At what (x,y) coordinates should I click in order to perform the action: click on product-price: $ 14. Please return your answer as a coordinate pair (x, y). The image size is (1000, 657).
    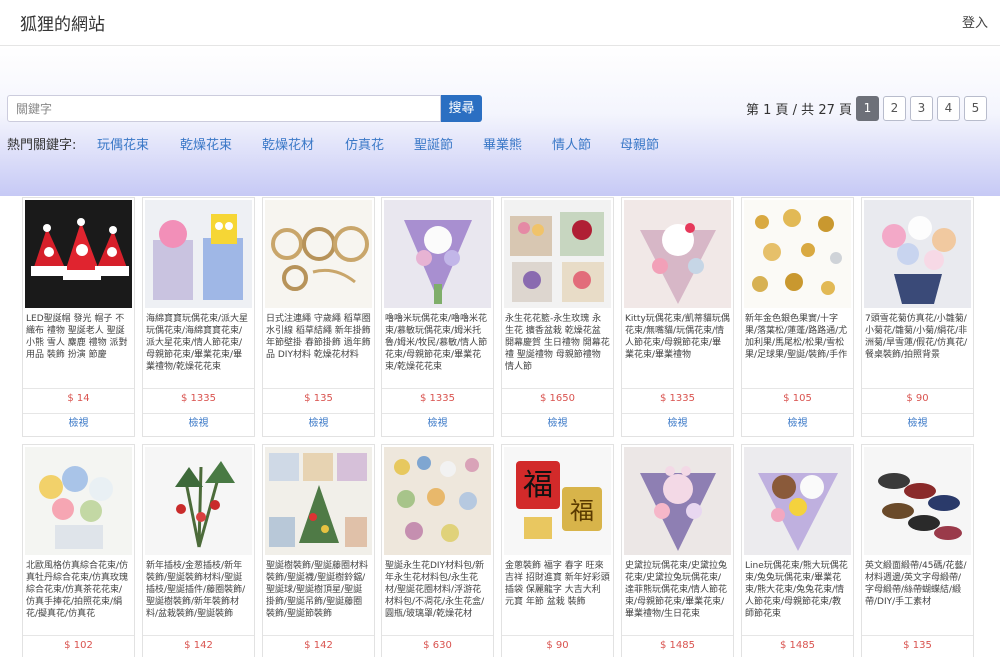
    Looking at the image, I should click on (78, 398).